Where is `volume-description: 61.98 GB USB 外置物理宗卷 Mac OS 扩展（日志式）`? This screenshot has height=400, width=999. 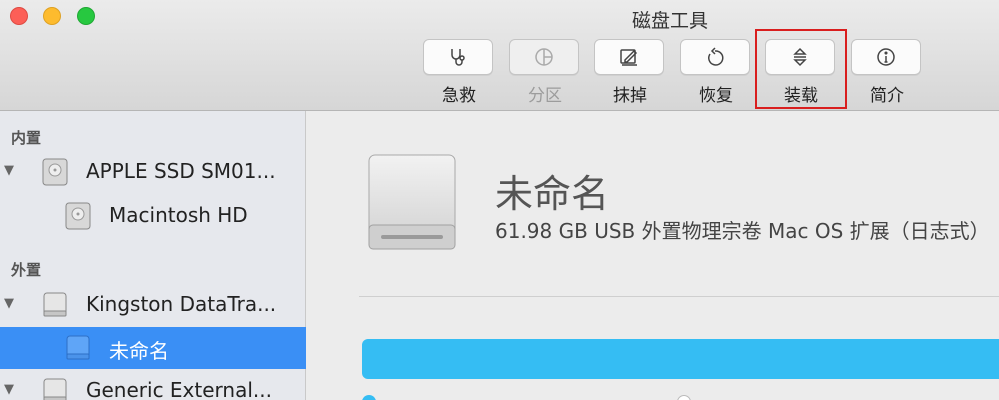
volume-description: 61.98 GB USB 外置物理宗卷 Mac OS 扩展（日志式） is located at coordinates (742, 231).